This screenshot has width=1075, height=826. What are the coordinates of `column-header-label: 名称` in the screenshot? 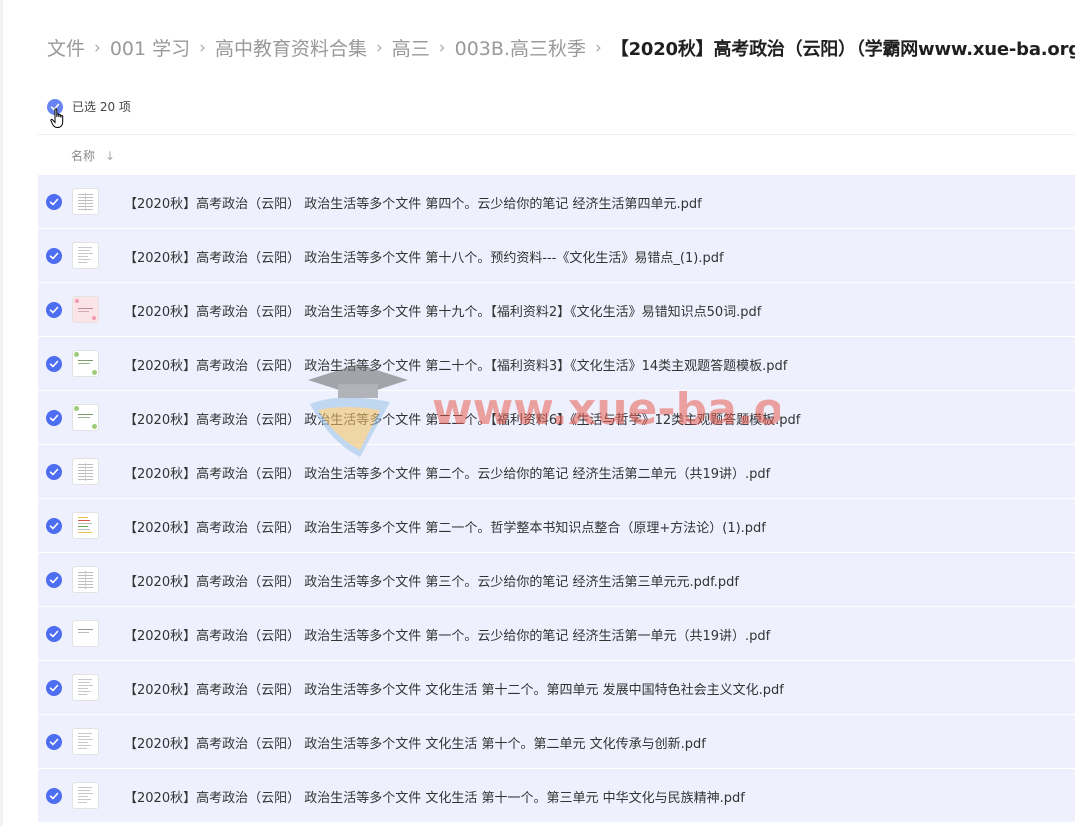 It's located at (83, 156).